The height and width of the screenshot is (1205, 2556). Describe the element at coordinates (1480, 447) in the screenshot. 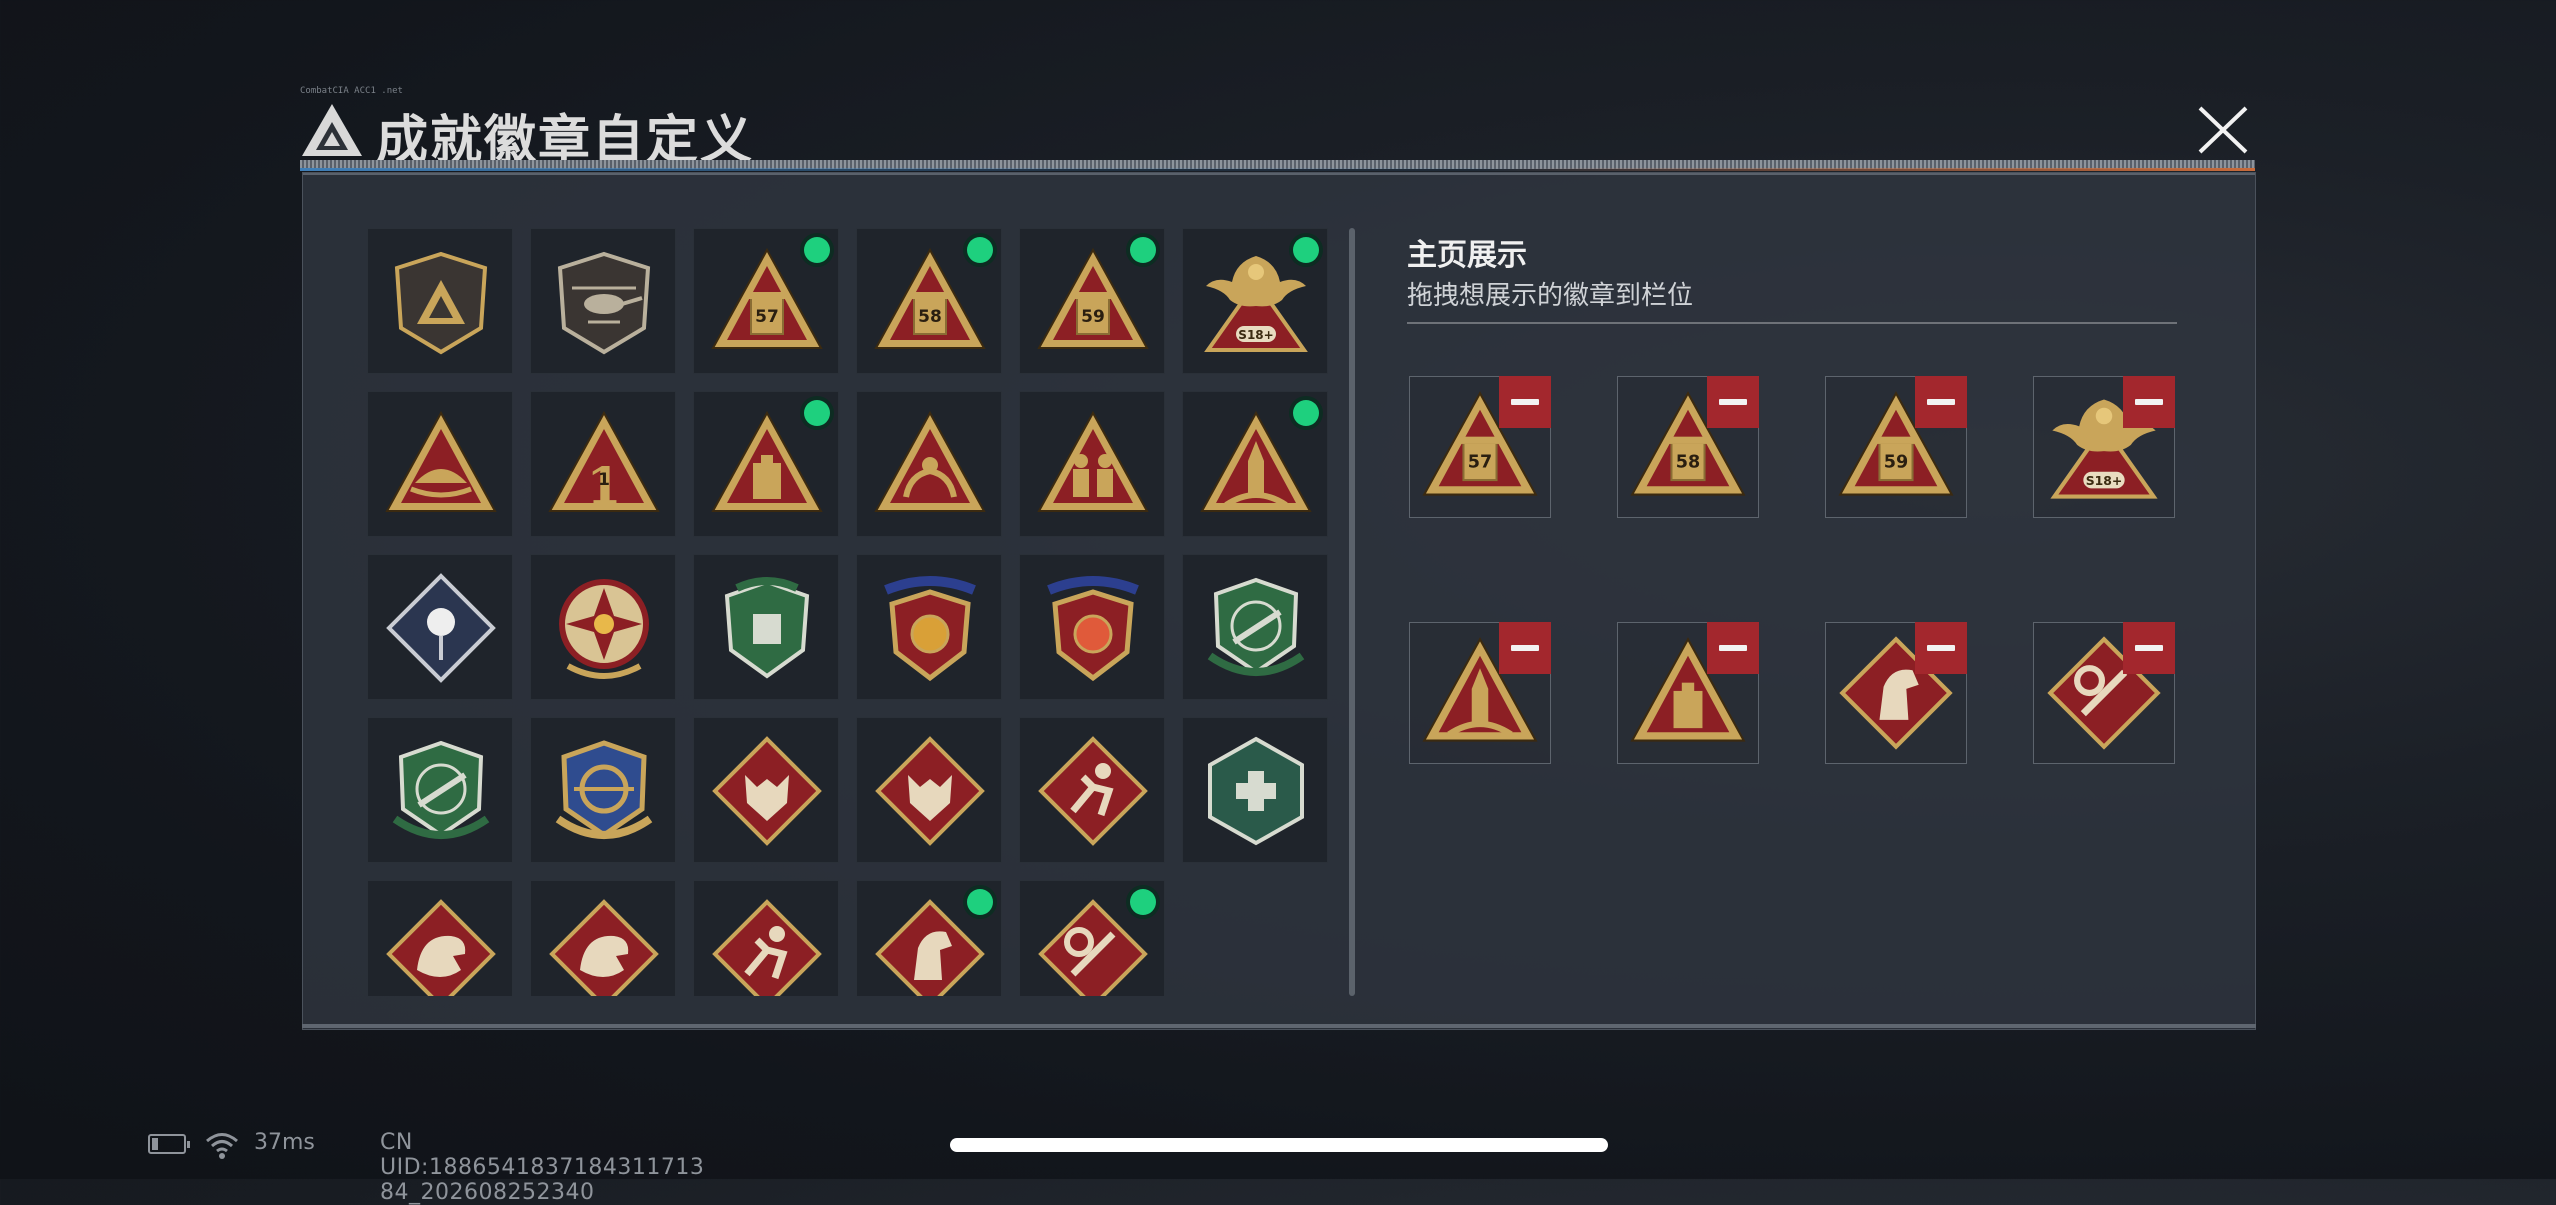

I see `showcase-slot: 57` at that location.